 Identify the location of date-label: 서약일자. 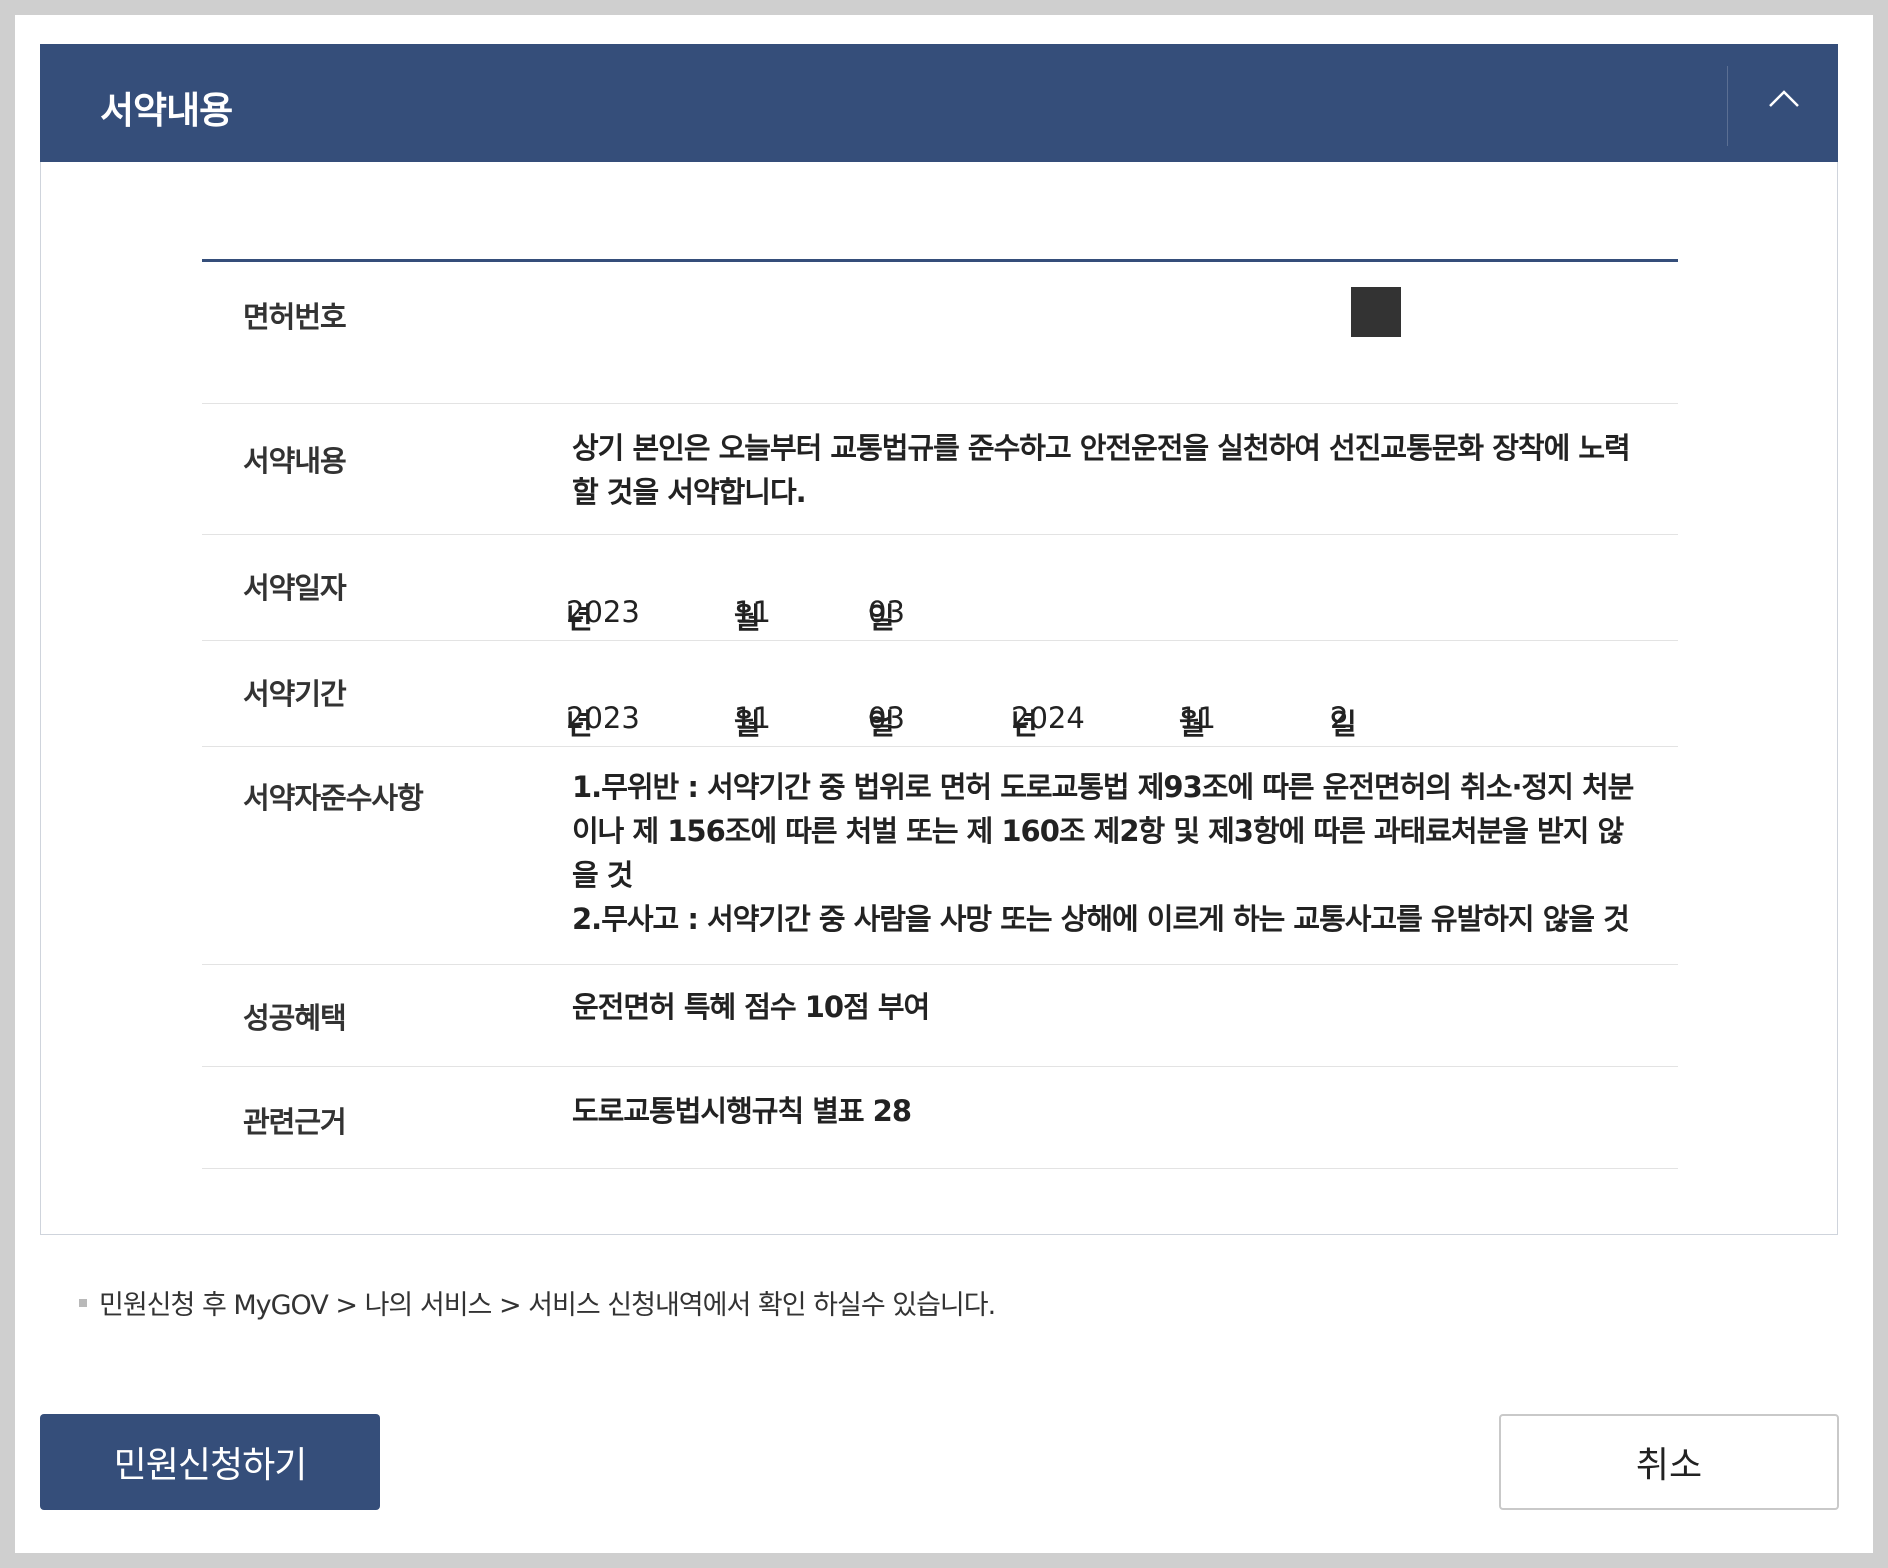
(295, 588).